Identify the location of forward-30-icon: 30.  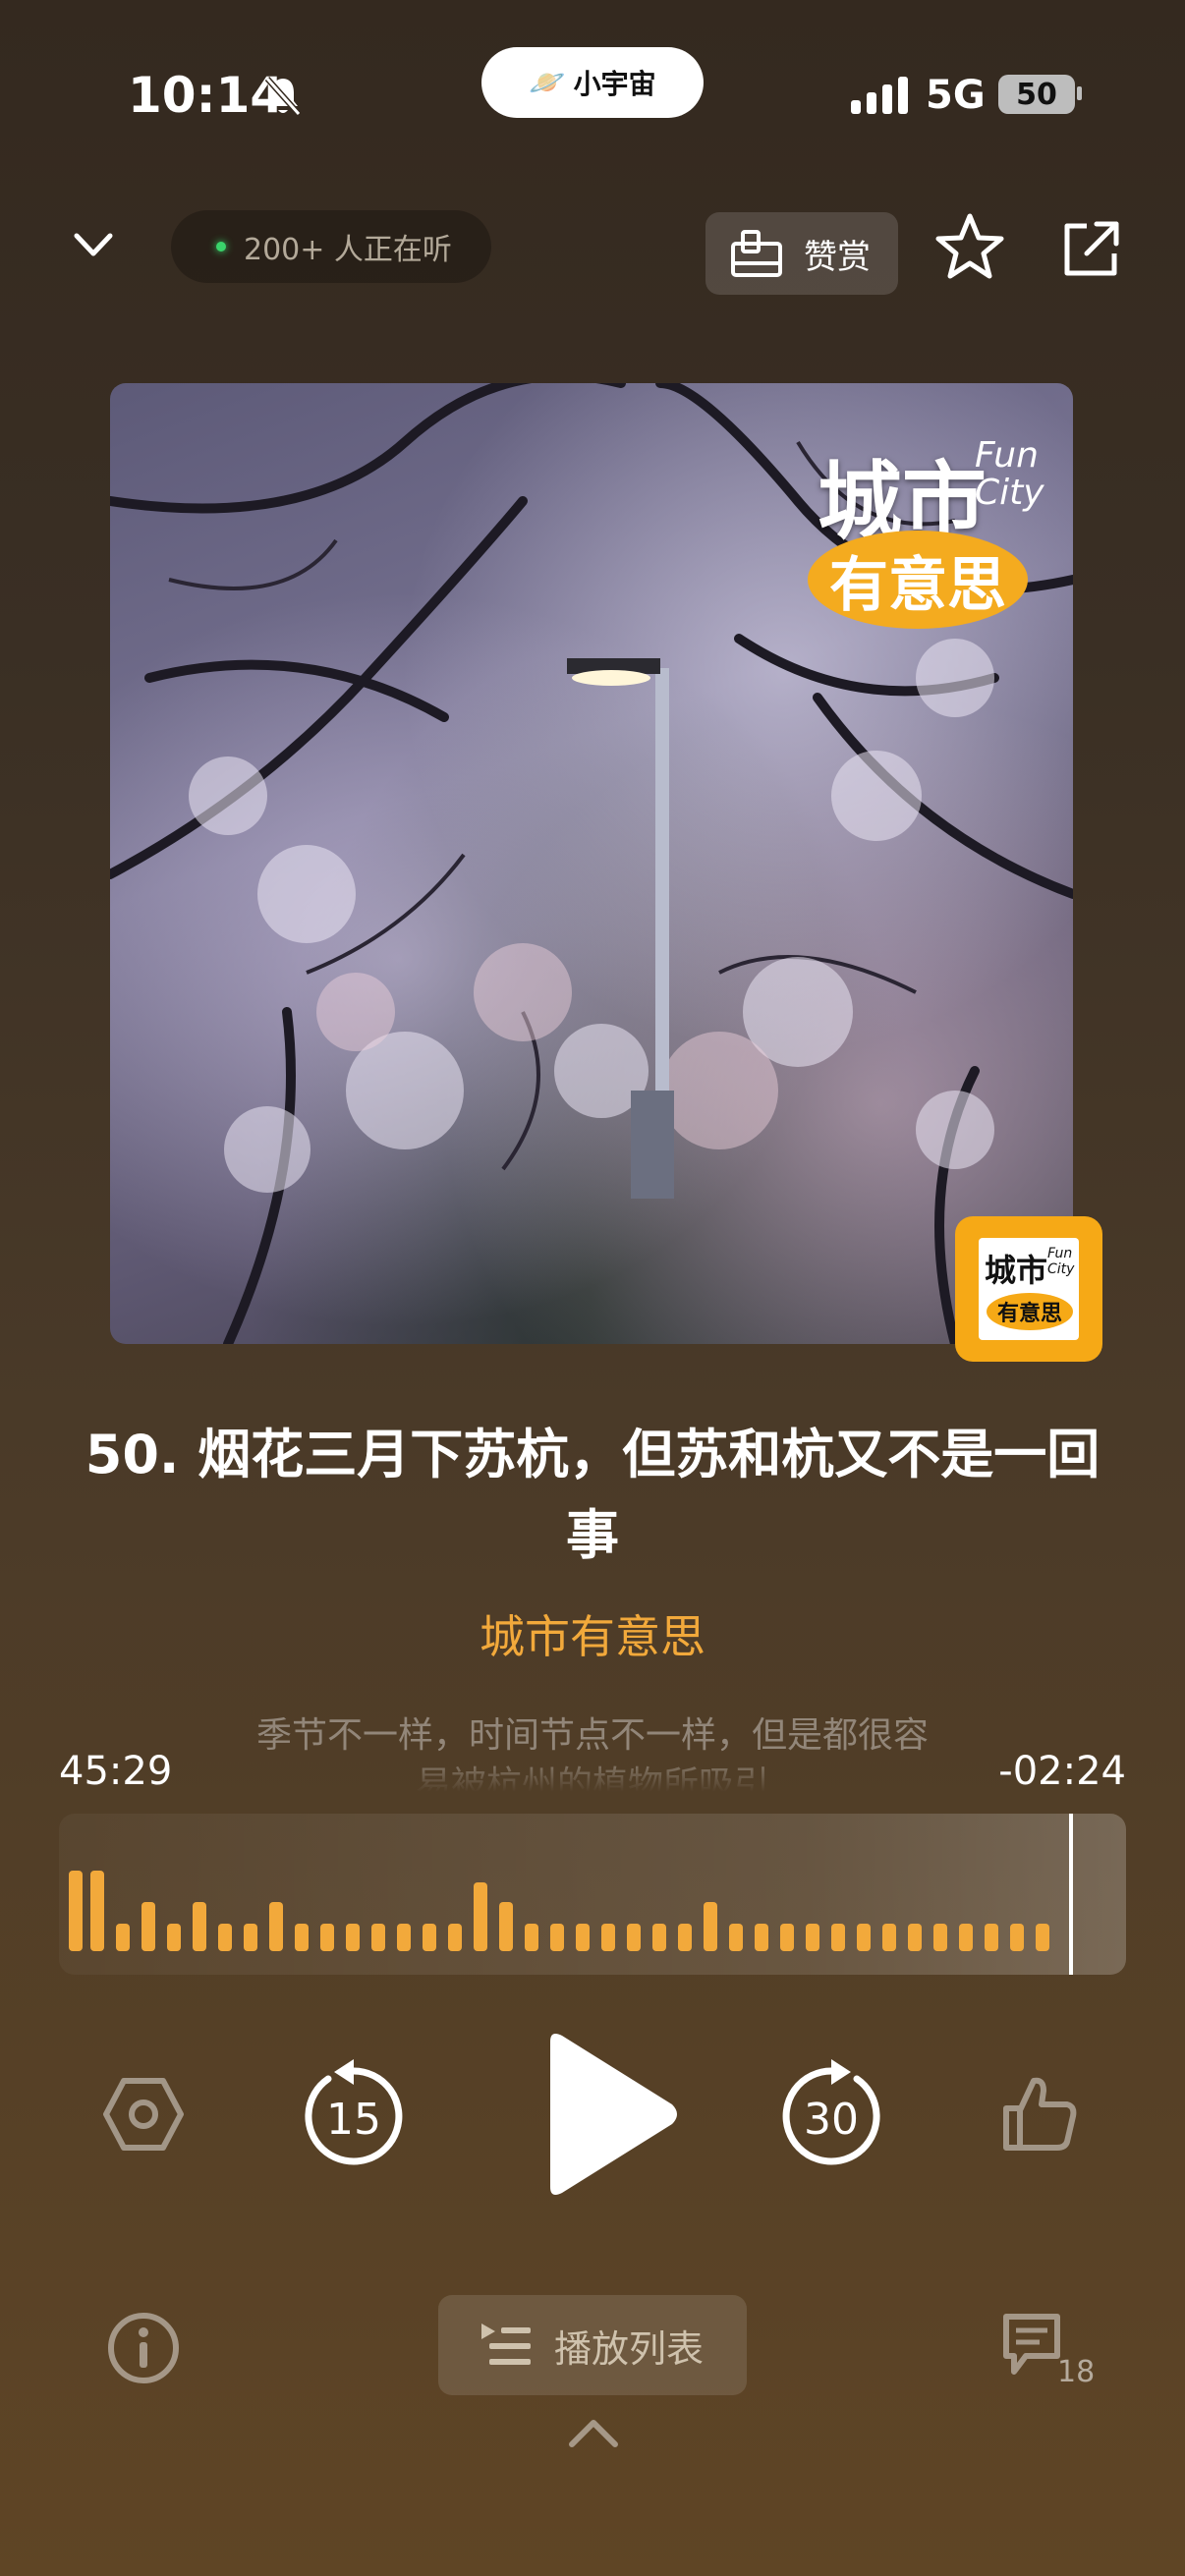
(831, 2112).